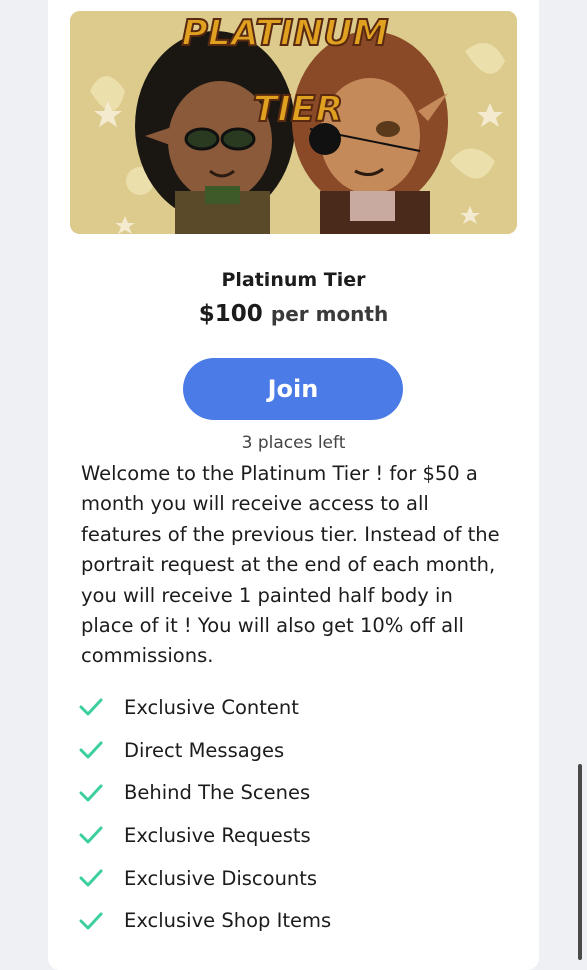  I want to click on benefit-label: Behind The Scenes, so click(217, 793).